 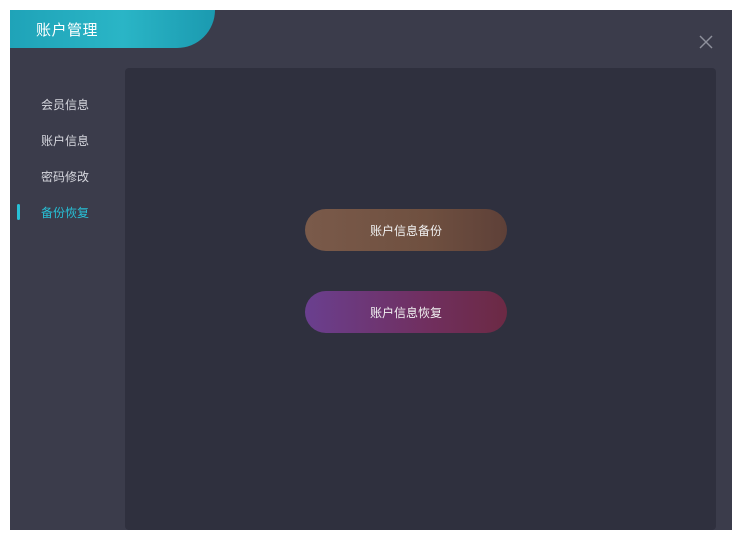 I want to click on sidebar-item-label: 备份恢复, so click(x=65, y=212).